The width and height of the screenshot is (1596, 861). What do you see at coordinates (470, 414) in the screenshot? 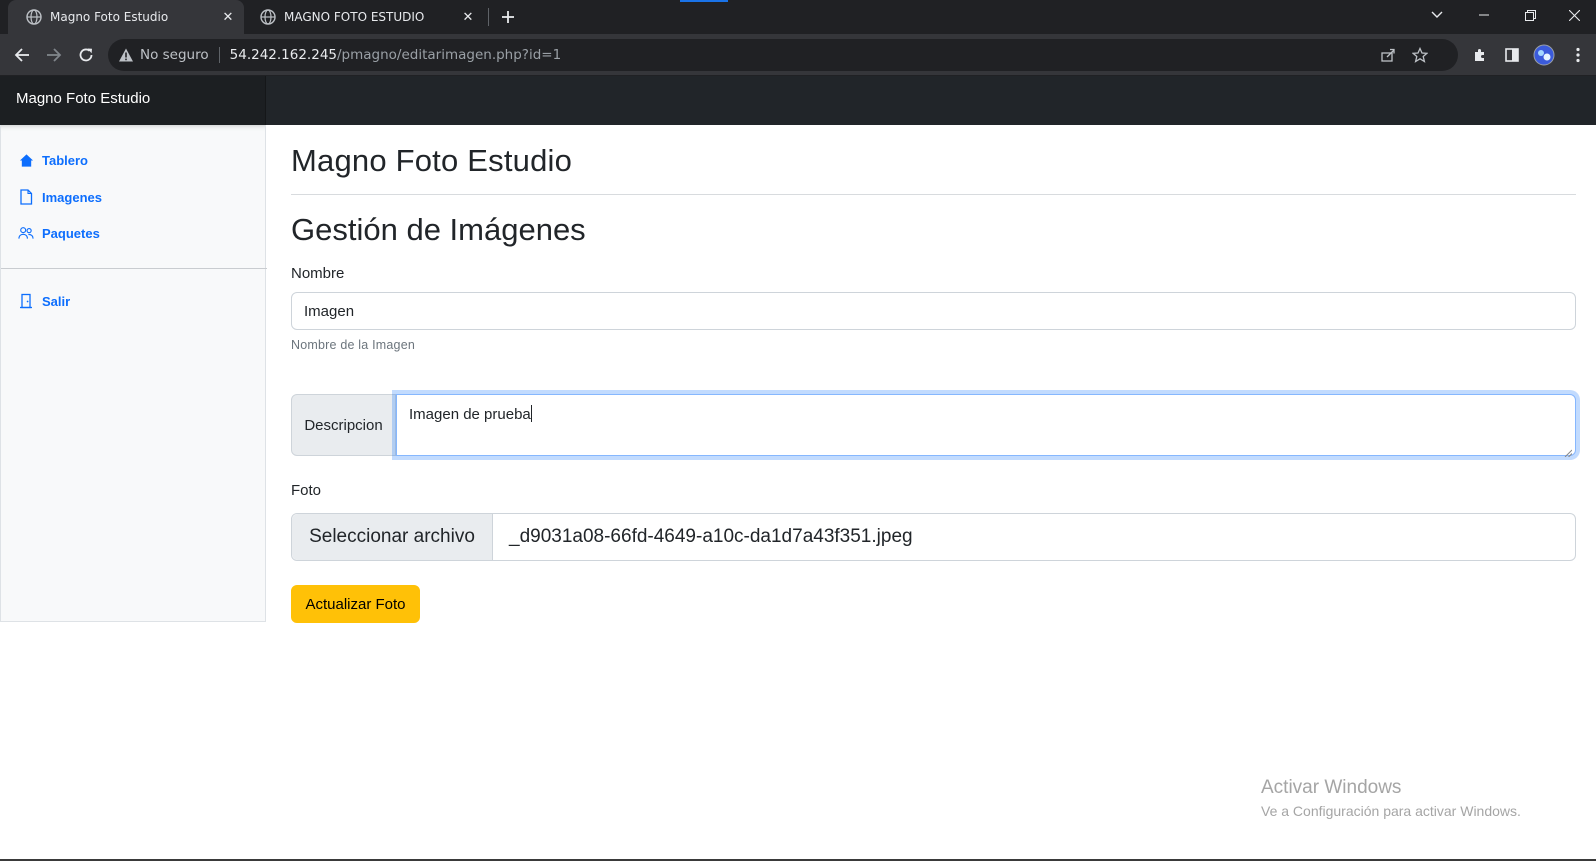
I see `descripcion-value: Imagen de prueba` at bounding box center [470, 414].